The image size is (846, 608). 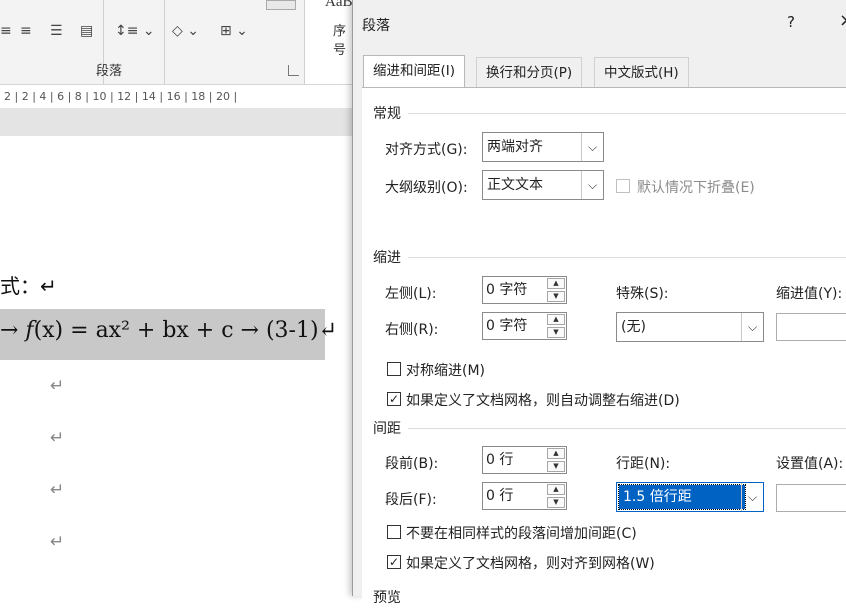 What do you see at coordinates (387, 114) in the screenshot?
I see `section-general: 常规` at bounding box center [387, 114].